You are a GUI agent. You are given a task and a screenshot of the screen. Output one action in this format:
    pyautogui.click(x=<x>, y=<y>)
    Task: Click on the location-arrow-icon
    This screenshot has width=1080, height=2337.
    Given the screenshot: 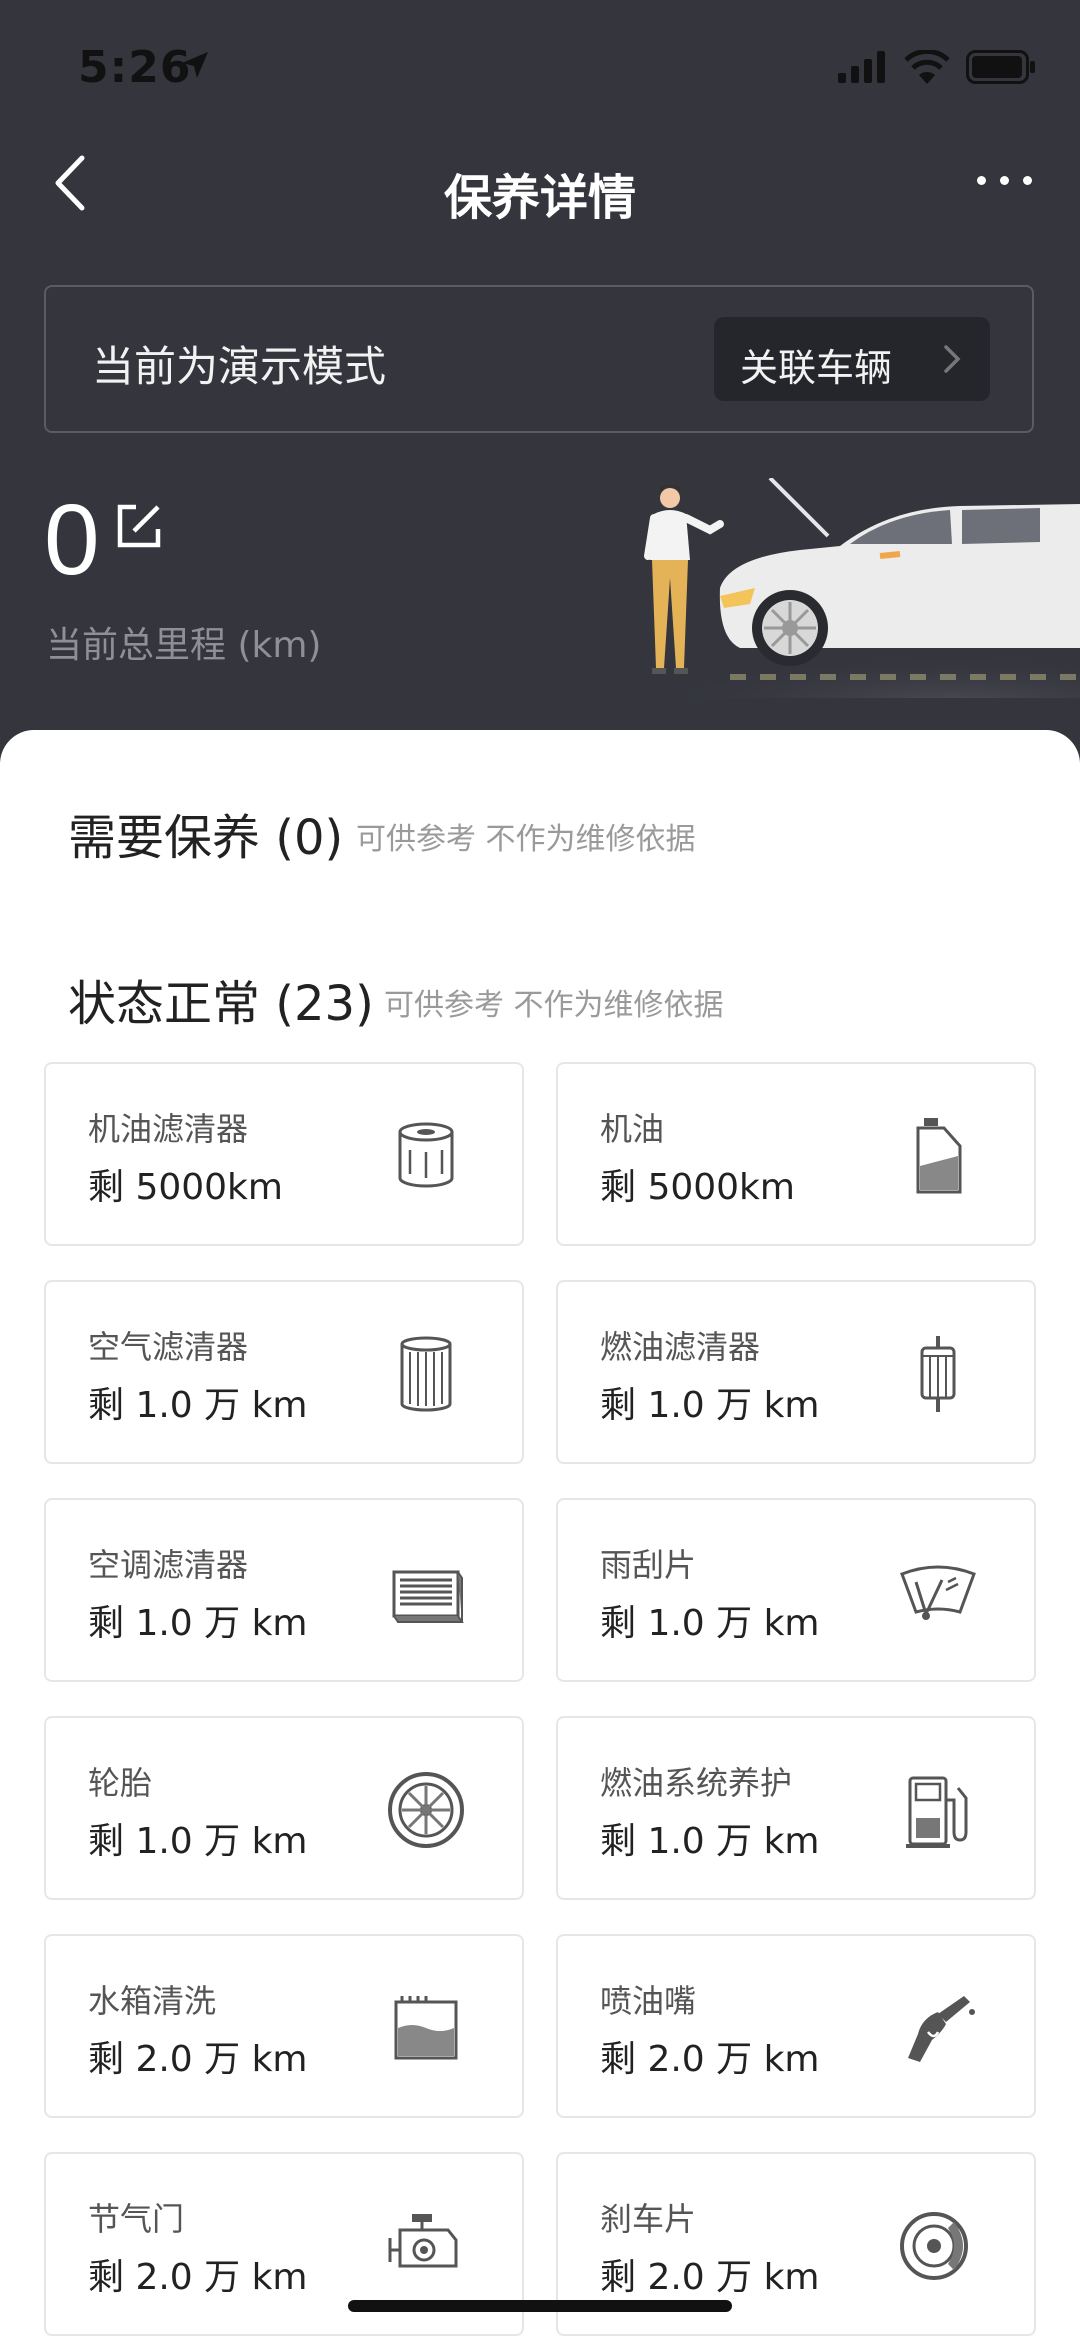 What is the action you would take?
    pyautogui.click(x=195, y=65)
    